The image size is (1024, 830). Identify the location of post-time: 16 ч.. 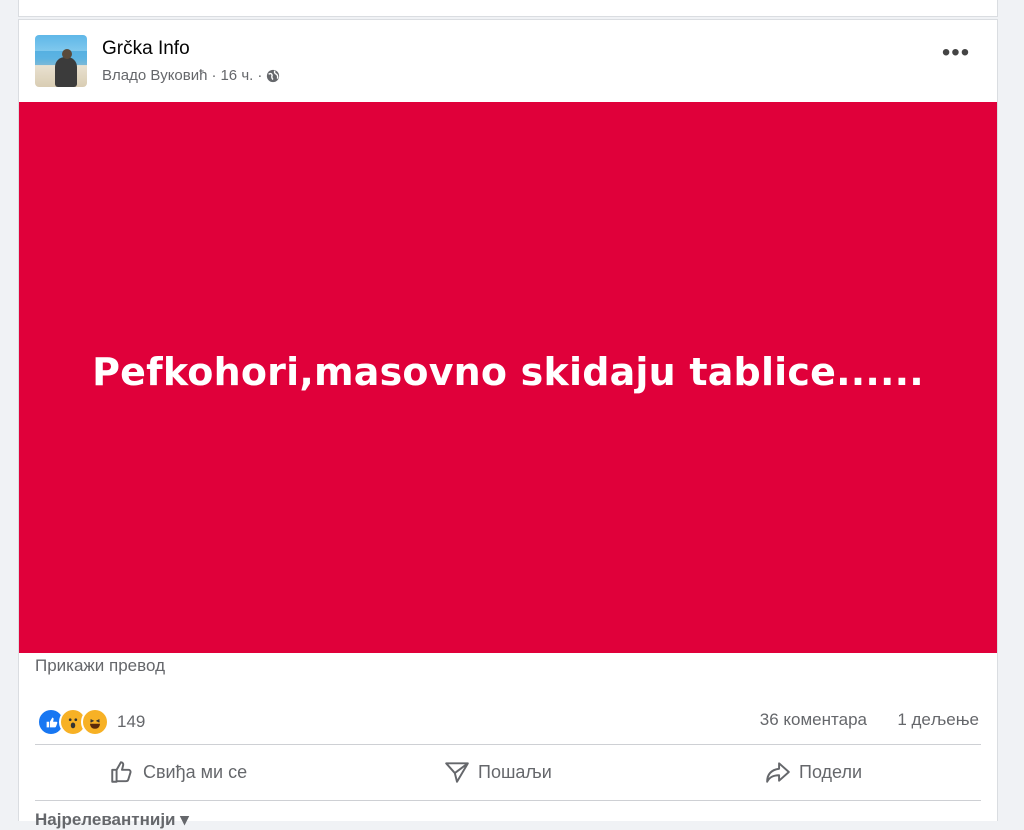
(236, 75).